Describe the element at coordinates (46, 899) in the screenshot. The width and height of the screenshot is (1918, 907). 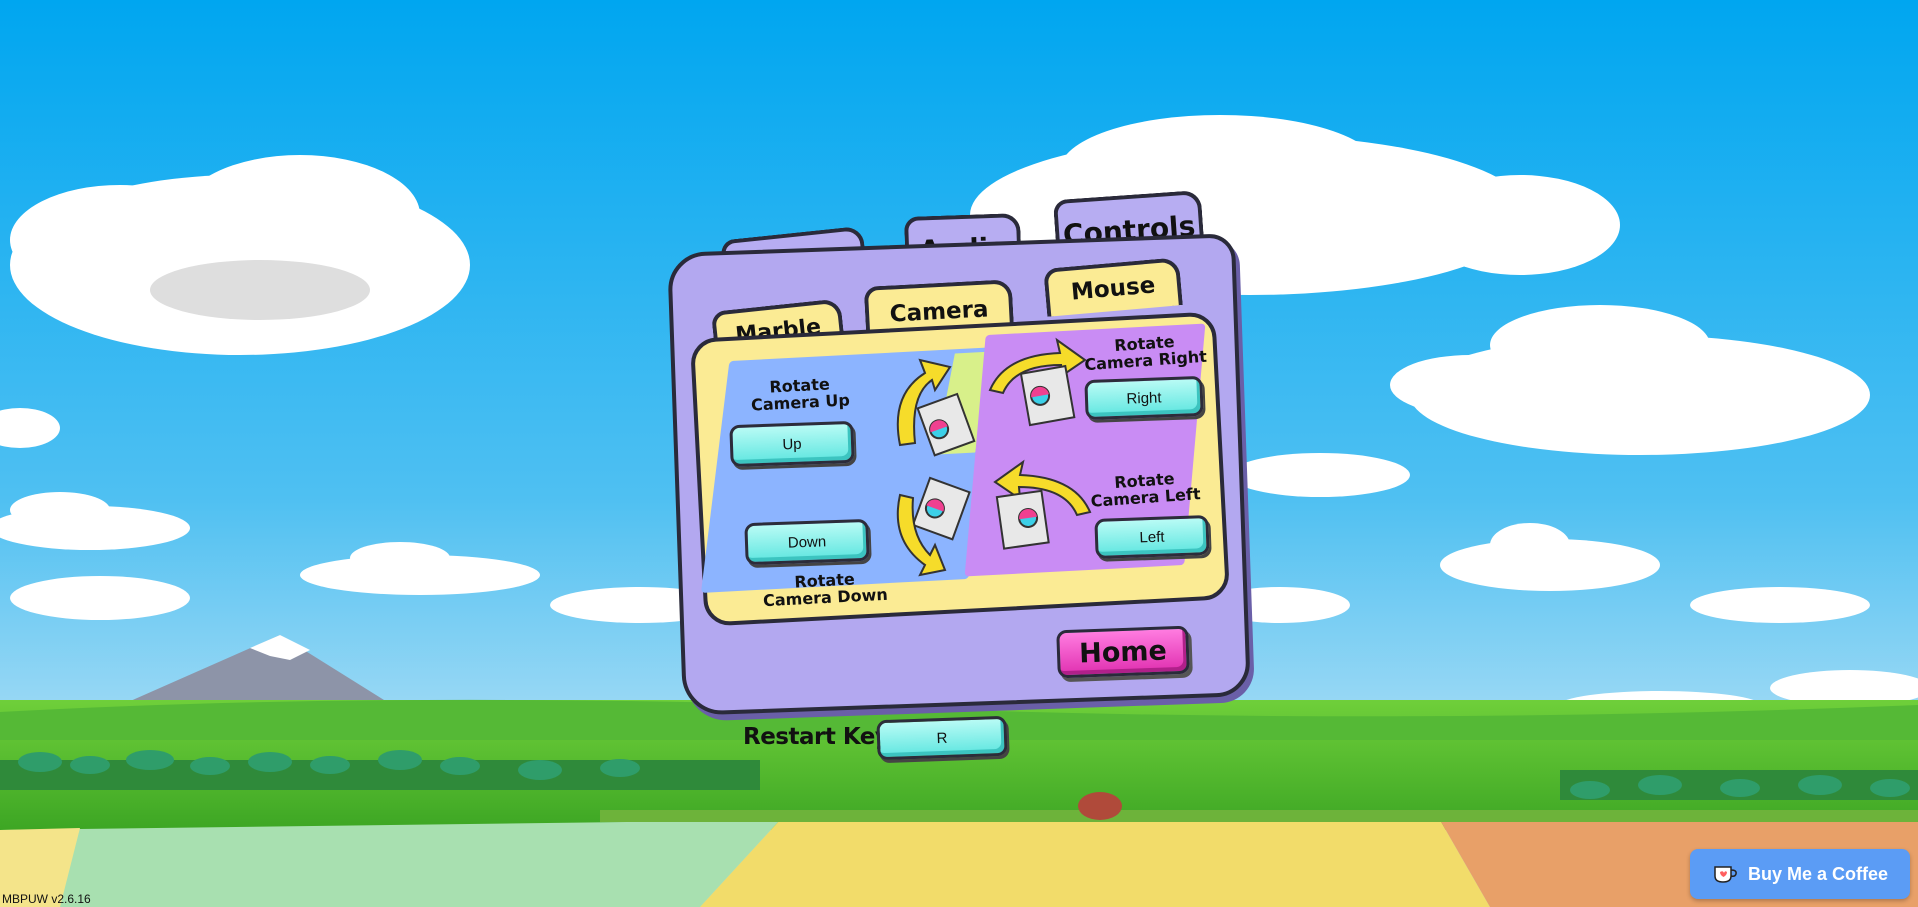
I see `version-text: MBPUW v2.6.16` at that location.